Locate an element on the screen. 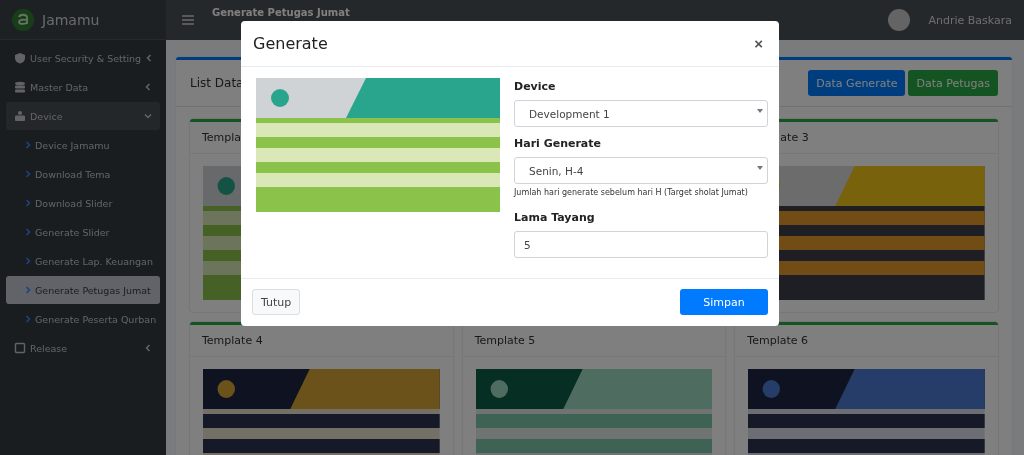 The image size is (1024, 455). template-title: Template 6 is located at coordinates (778, 340).